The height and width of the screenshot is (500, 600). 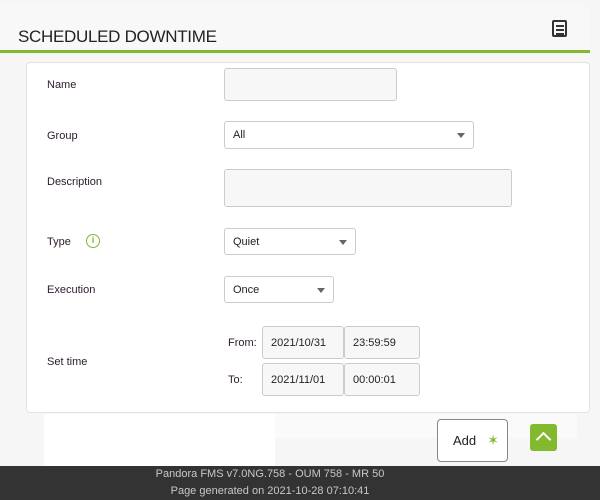 What do you see at coordinates (246, 241) in the screenshot?
I see `type-value: Quiet` at bounding box center [246, 241].